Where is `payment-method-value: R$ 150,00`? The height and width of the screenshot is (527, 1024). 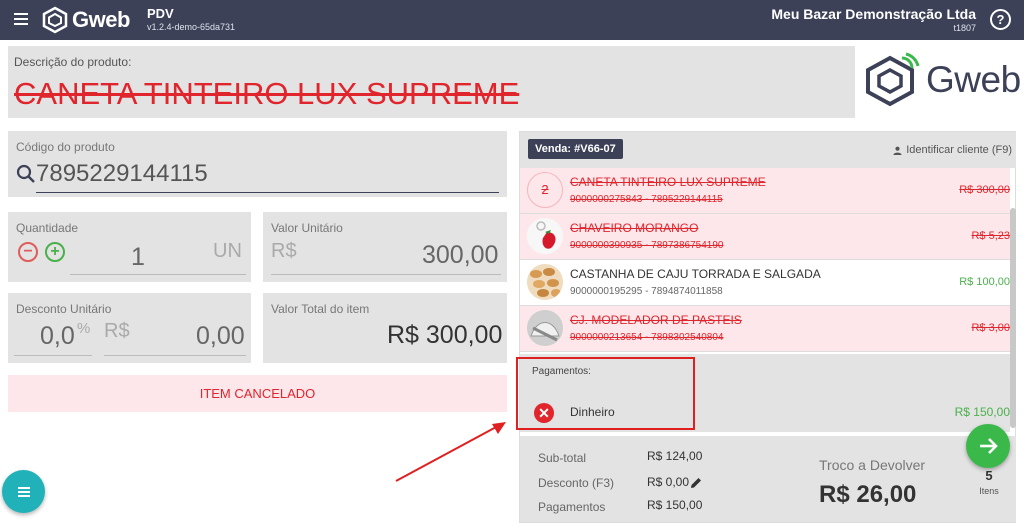 payment-method-value: R$ 150,00 is located at coordinates (982, 412).